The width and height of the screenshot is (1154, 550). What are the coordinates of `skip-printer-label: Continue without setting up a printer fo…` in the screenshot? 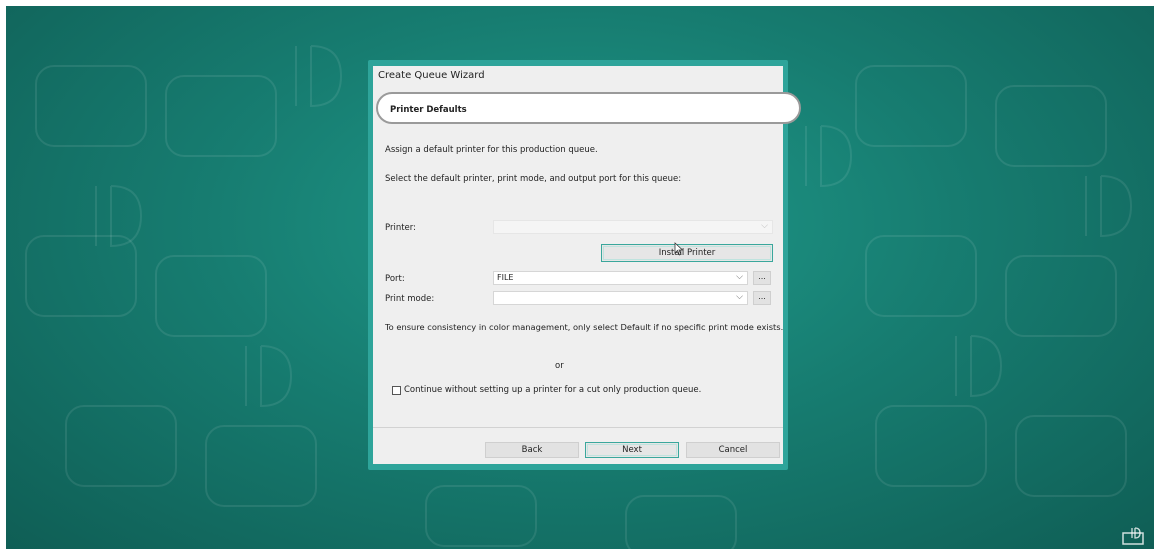 It's located at (552, 390).